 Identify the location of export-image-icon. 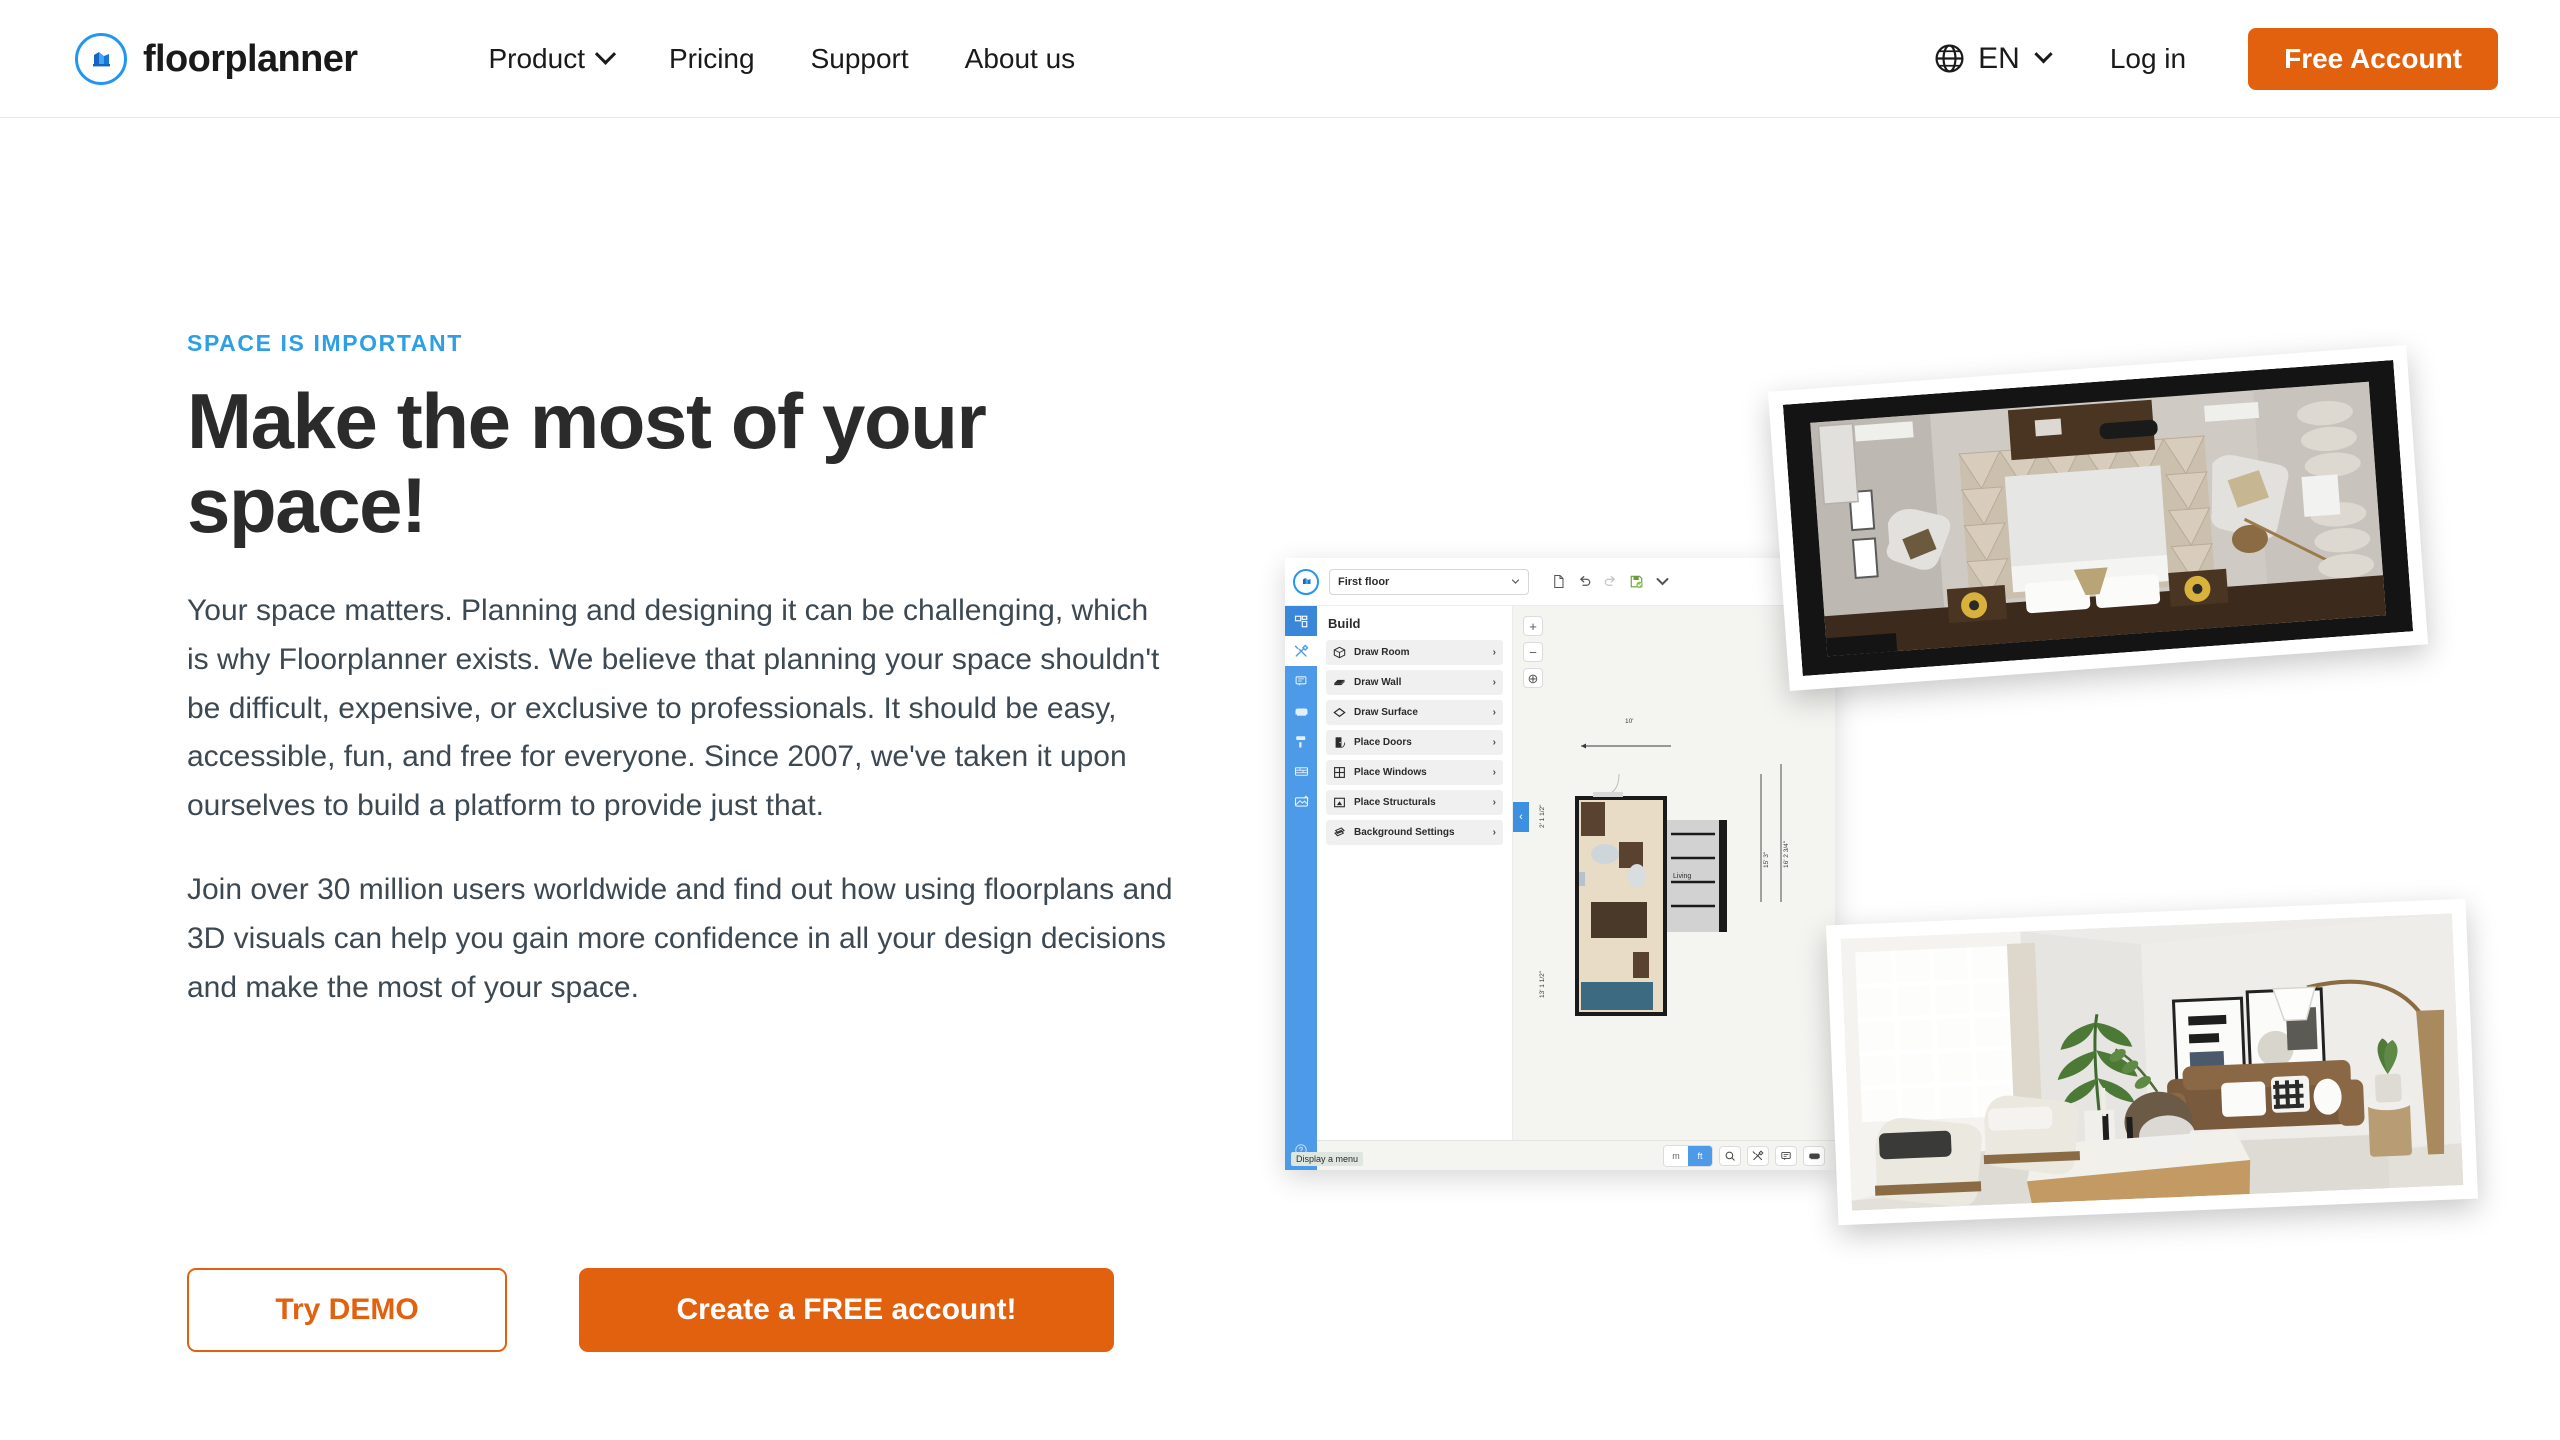
(1301, 801).